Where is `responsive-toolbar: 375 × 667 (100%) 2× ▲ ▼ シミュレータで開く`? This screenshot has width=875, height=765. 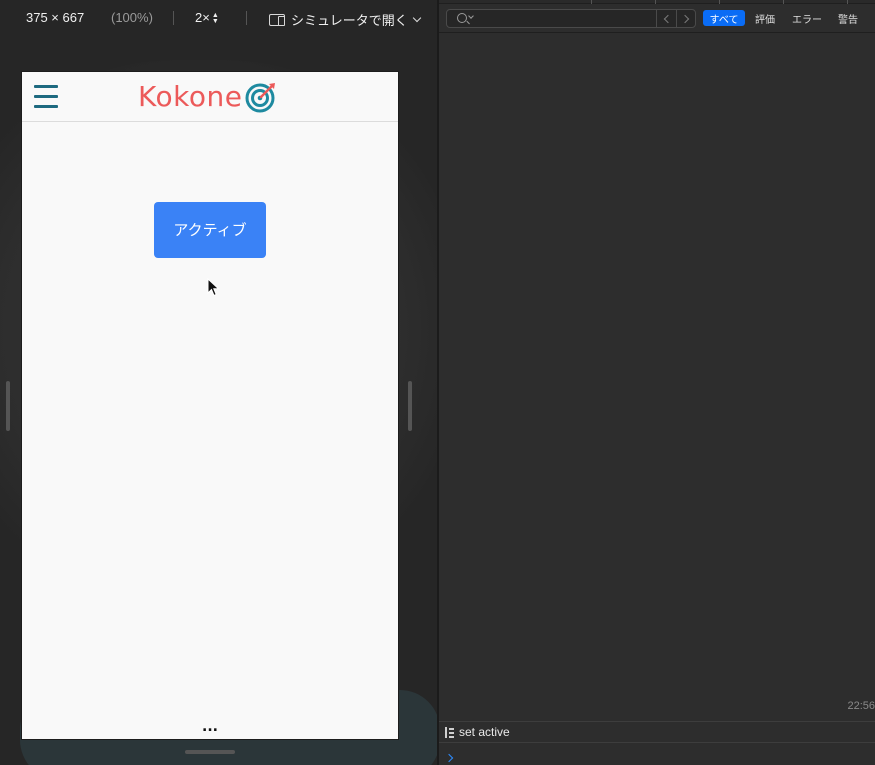
responsive-toolbar: 375 × 667 (100%) 2× ▲ ▼ シミュレータで開く is located at coordinates (218, 18).